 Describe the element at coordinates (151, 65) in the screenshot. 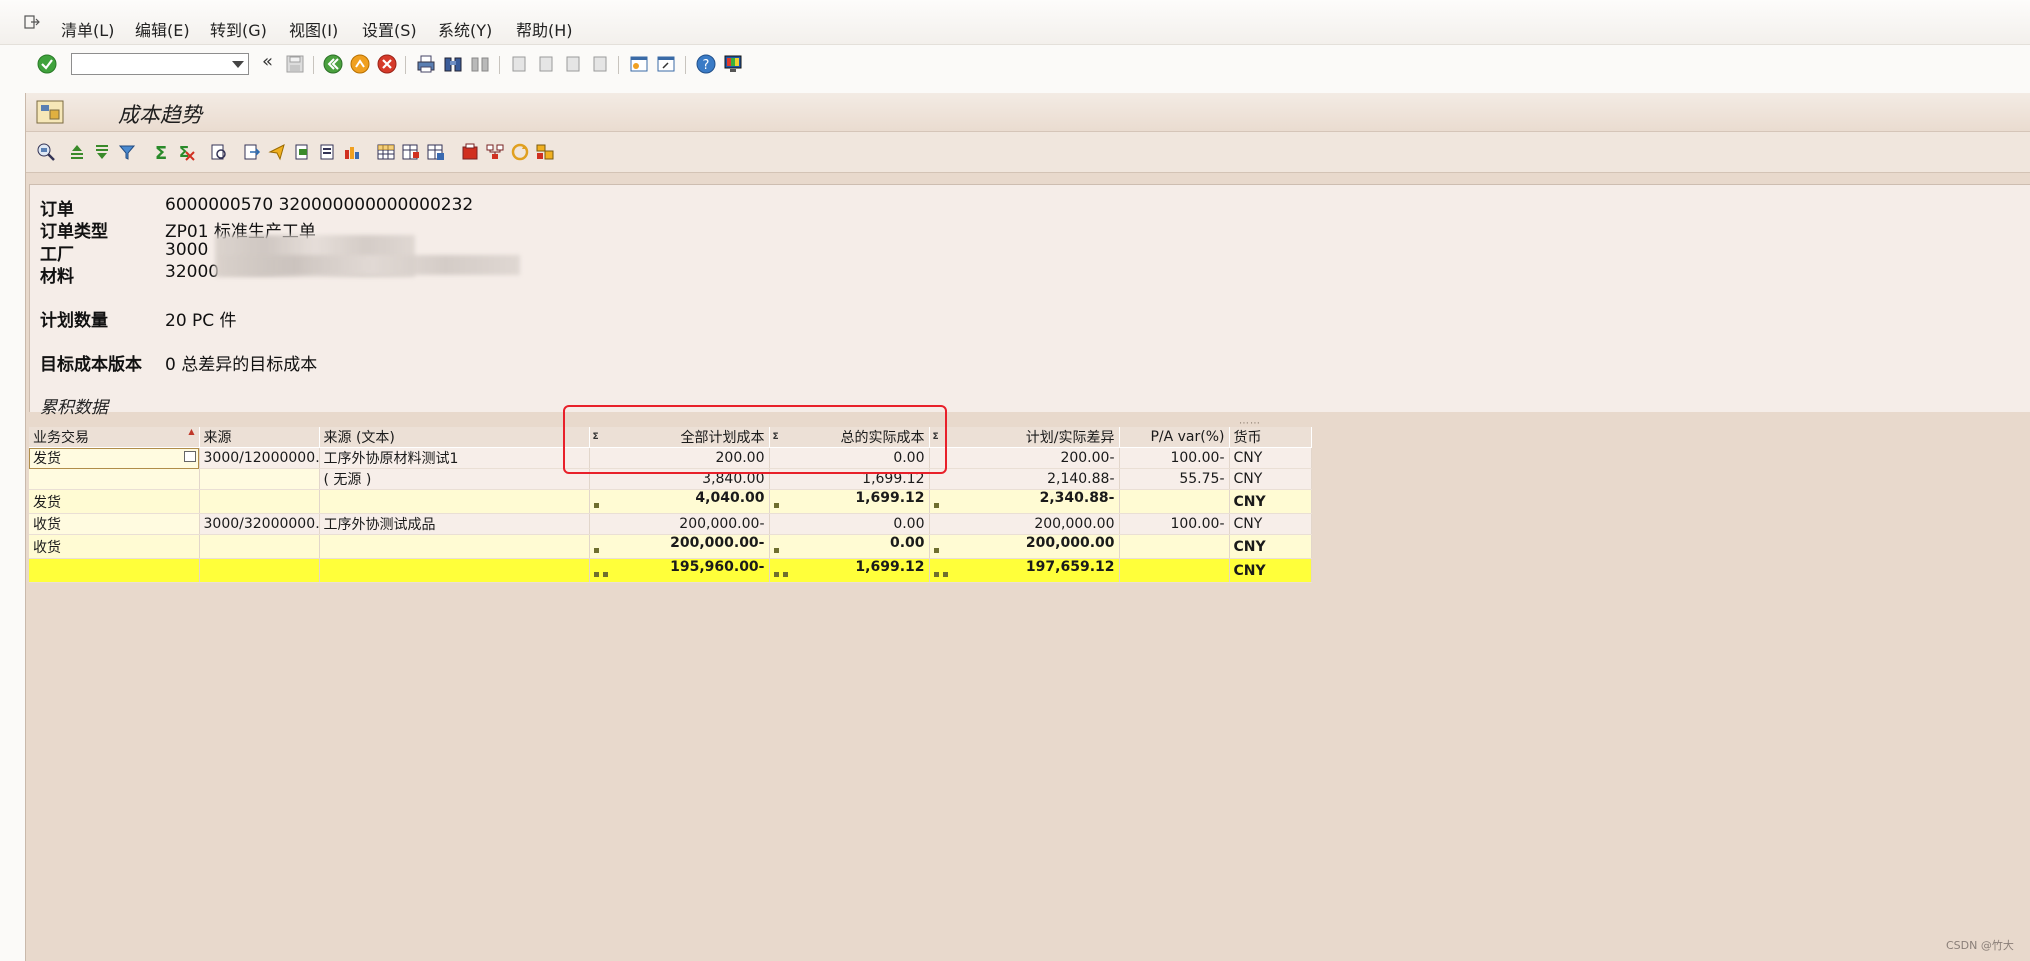

I see `command-input` at that location.